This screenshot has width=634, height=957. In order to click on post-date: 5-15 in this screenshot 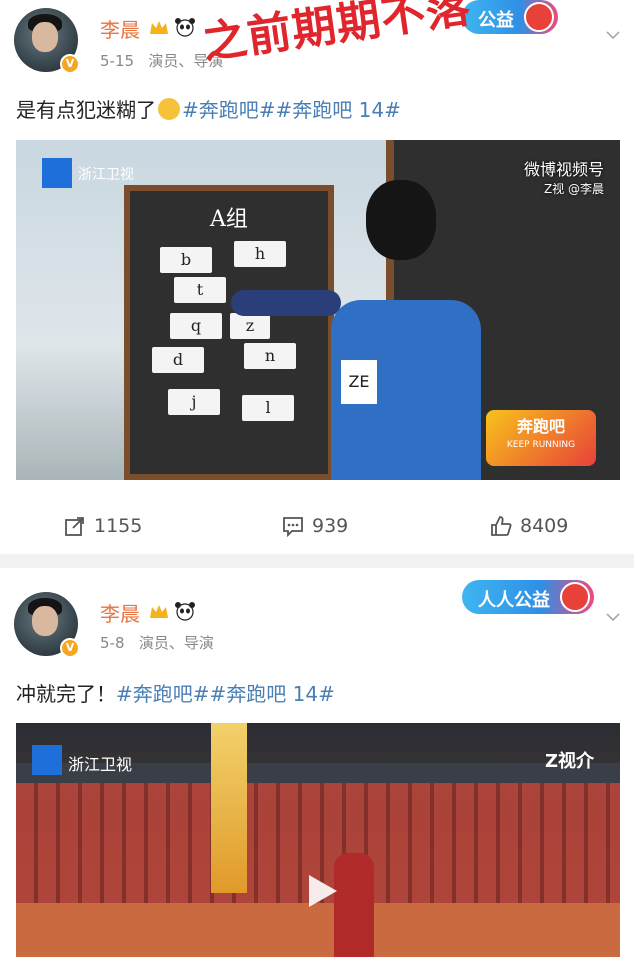, I will do `click(117, 61)`.